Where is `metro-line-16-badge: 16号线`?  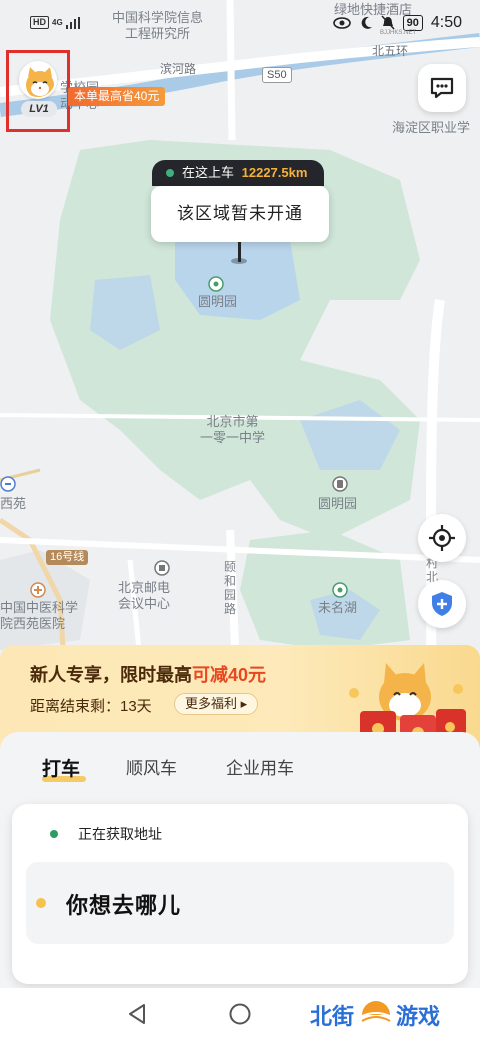
metro-line-16-badge: 16号线 is located at coordinates (67, 557).